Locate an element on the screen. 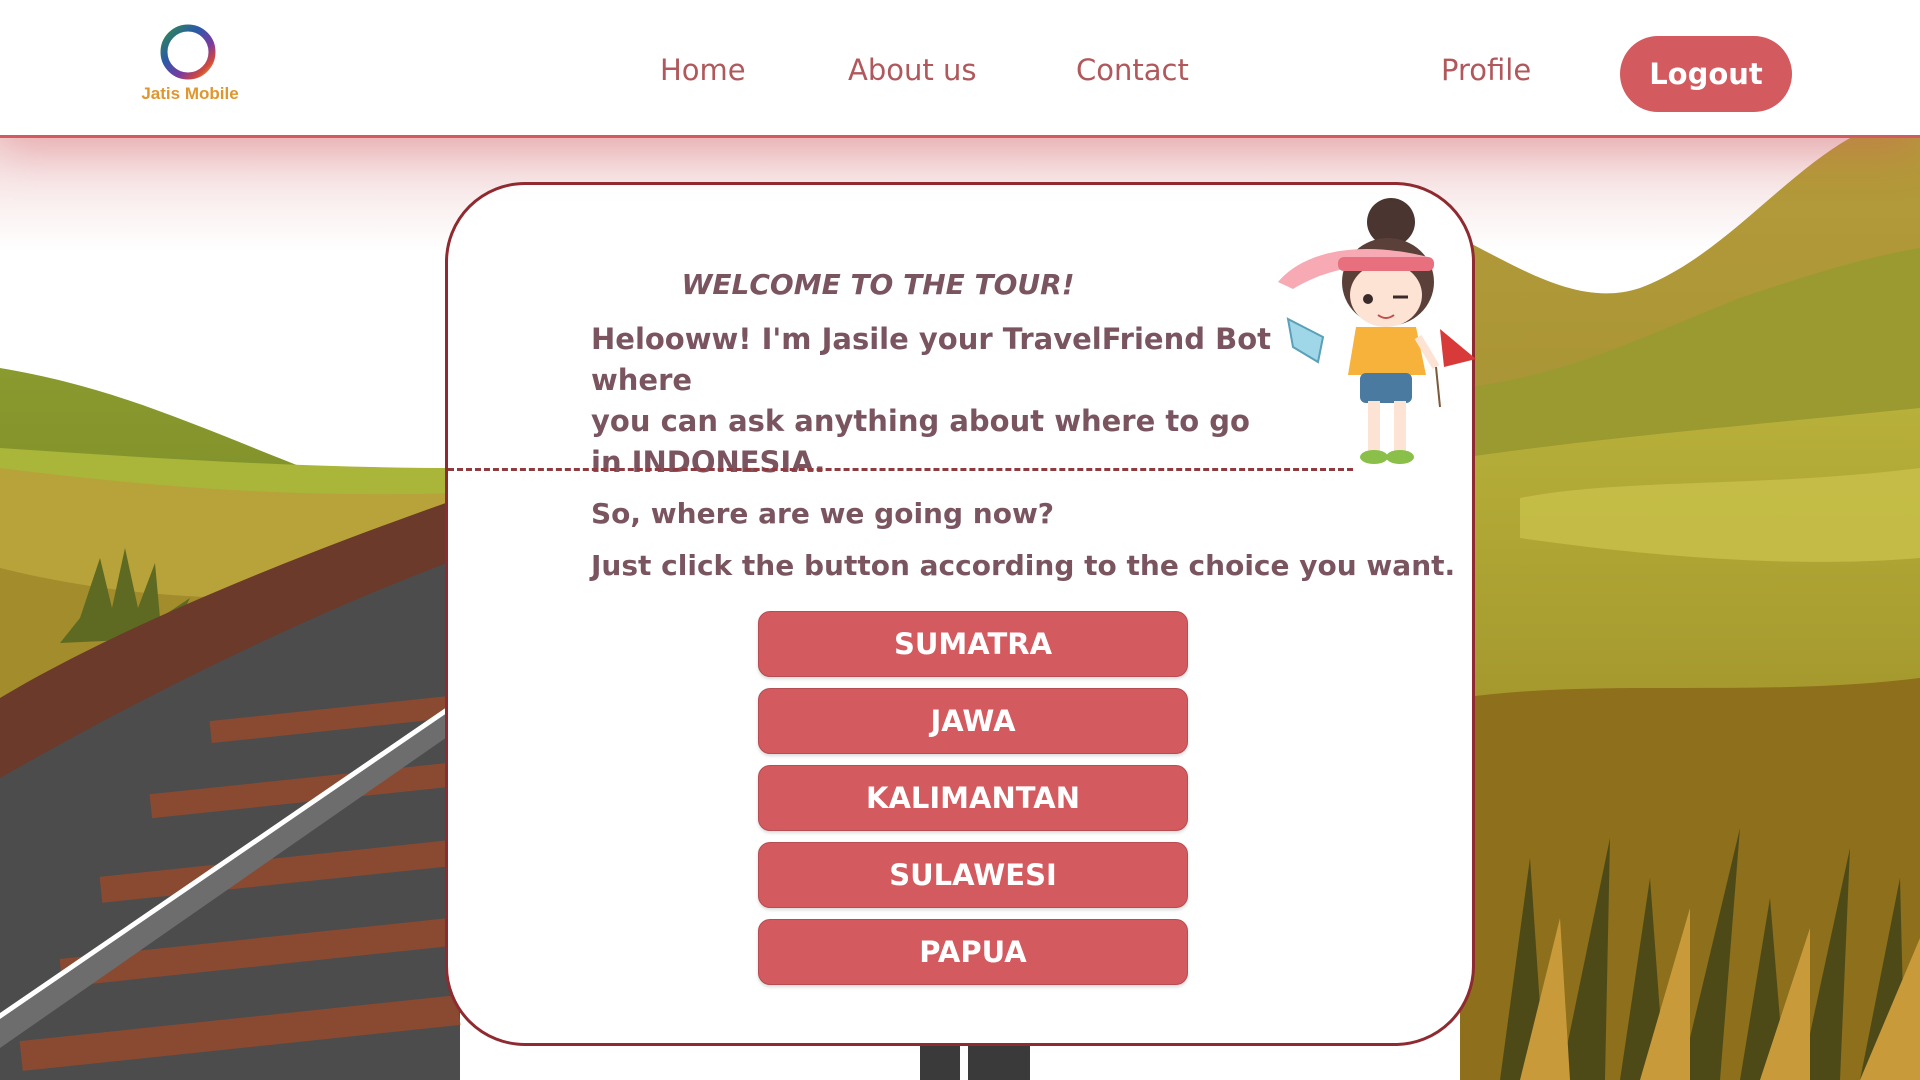  choice-sulawesi-button: SULAWESI is located at coordinates (973, 875).